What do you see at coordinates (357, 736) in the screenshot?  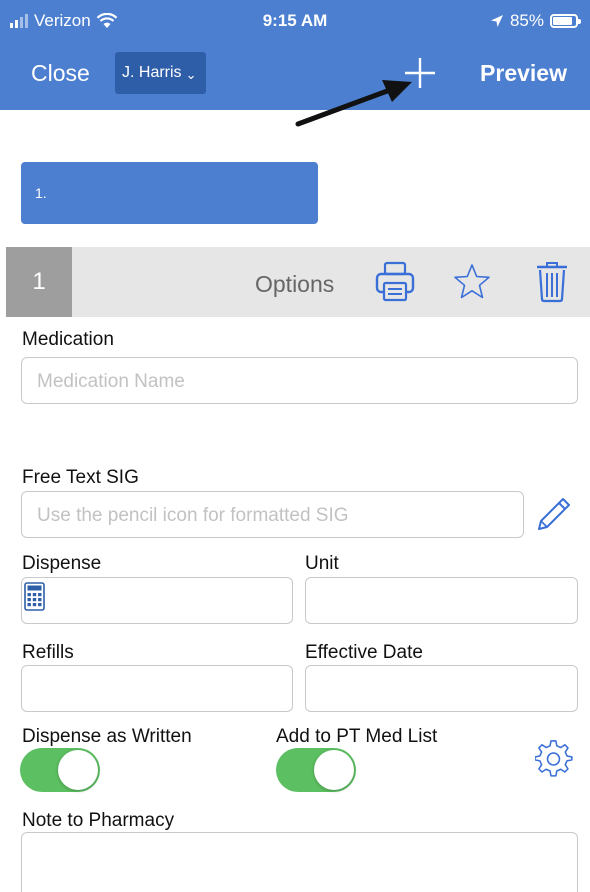 I see `add-to-med-list-label: Add to PT Med List` at bounding box center [357, 736].